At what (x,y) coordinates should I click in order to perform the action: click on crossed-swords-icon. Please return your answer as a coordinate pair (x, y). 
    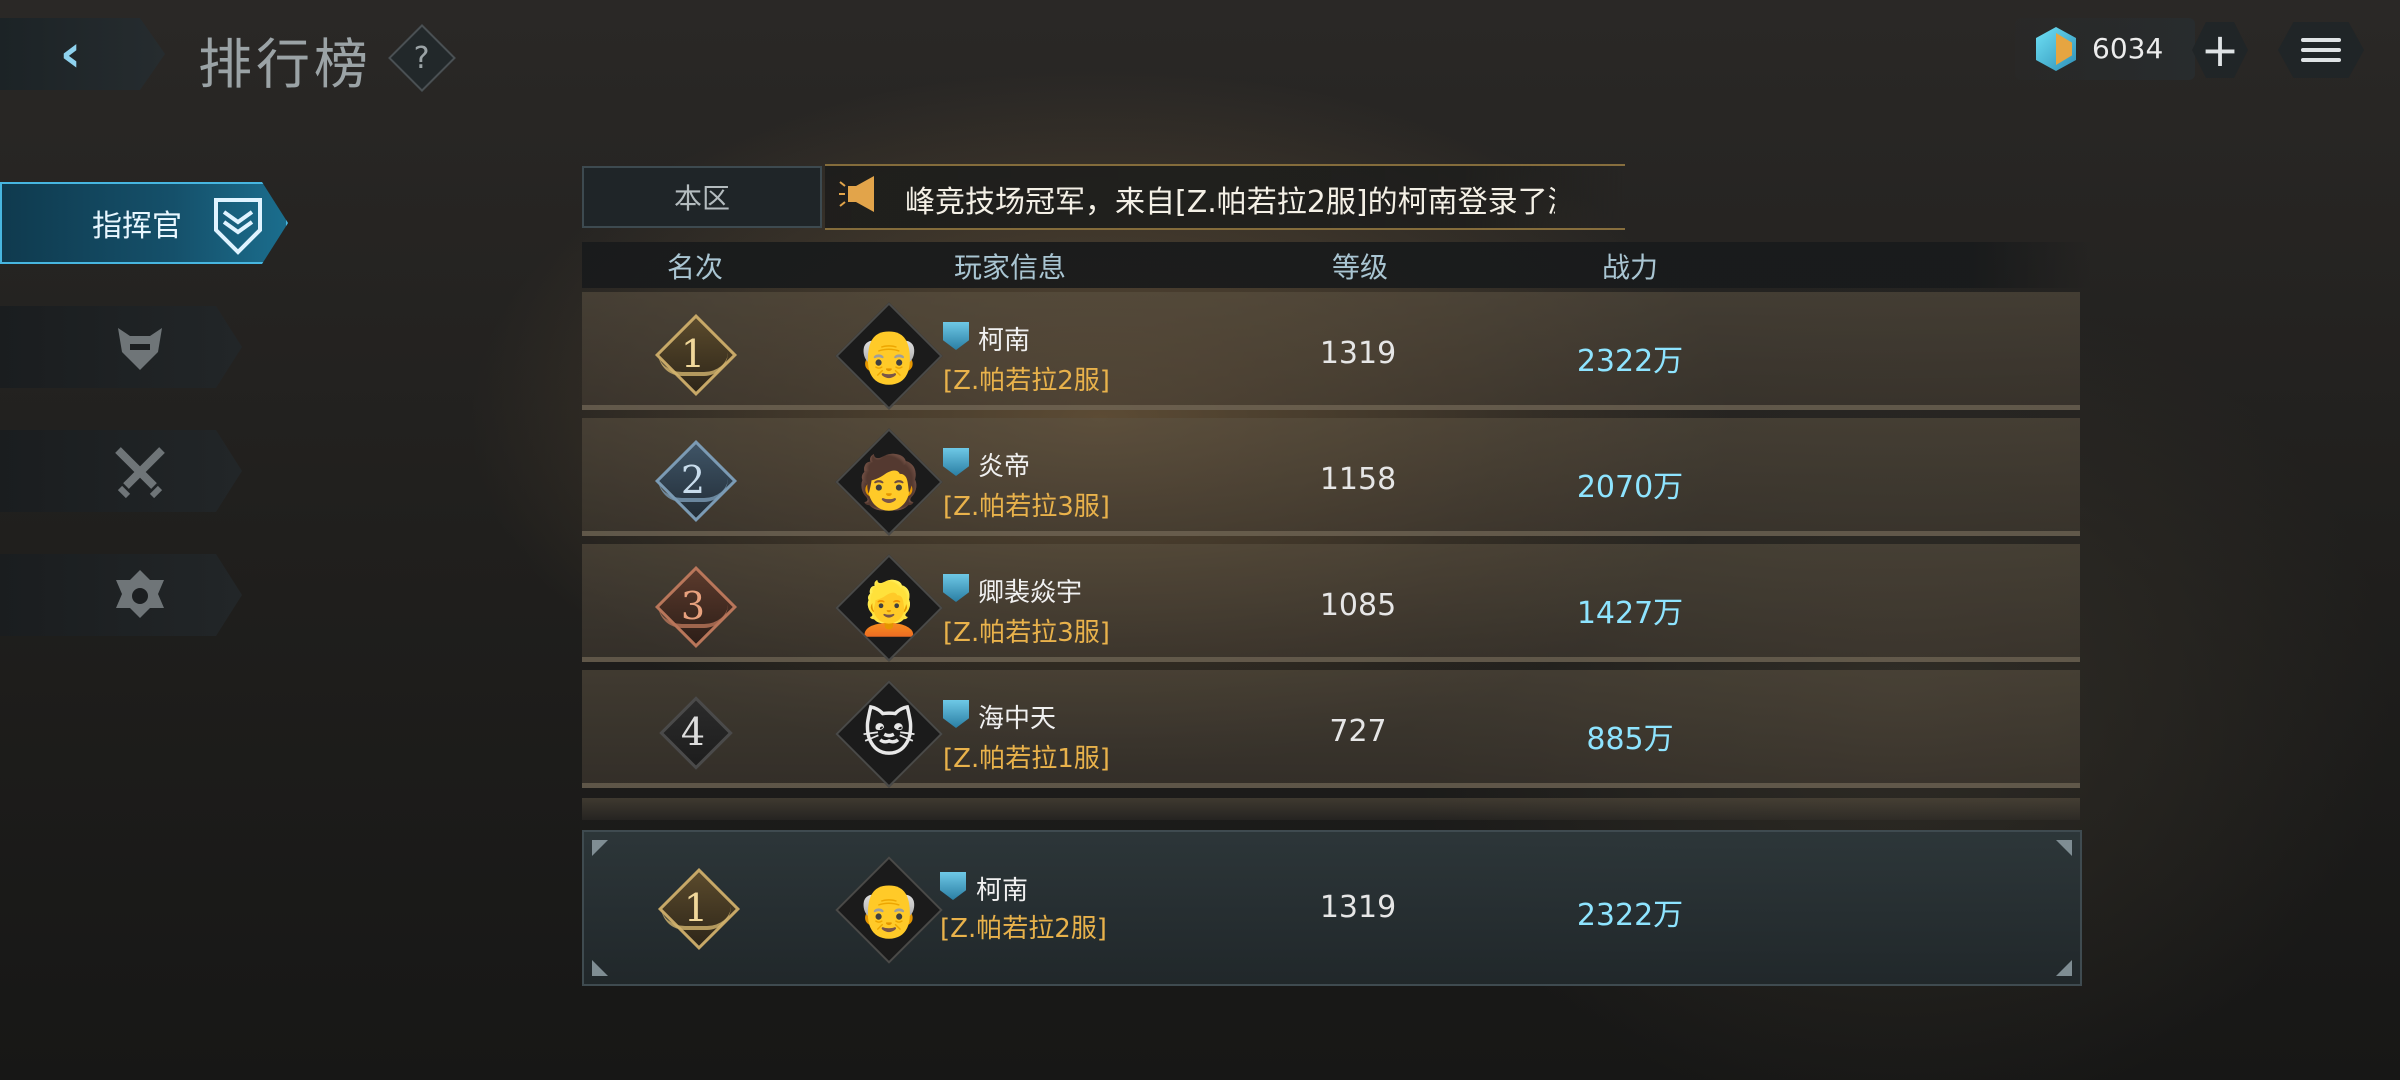
    Looking at the image, I should click on (140, 477).